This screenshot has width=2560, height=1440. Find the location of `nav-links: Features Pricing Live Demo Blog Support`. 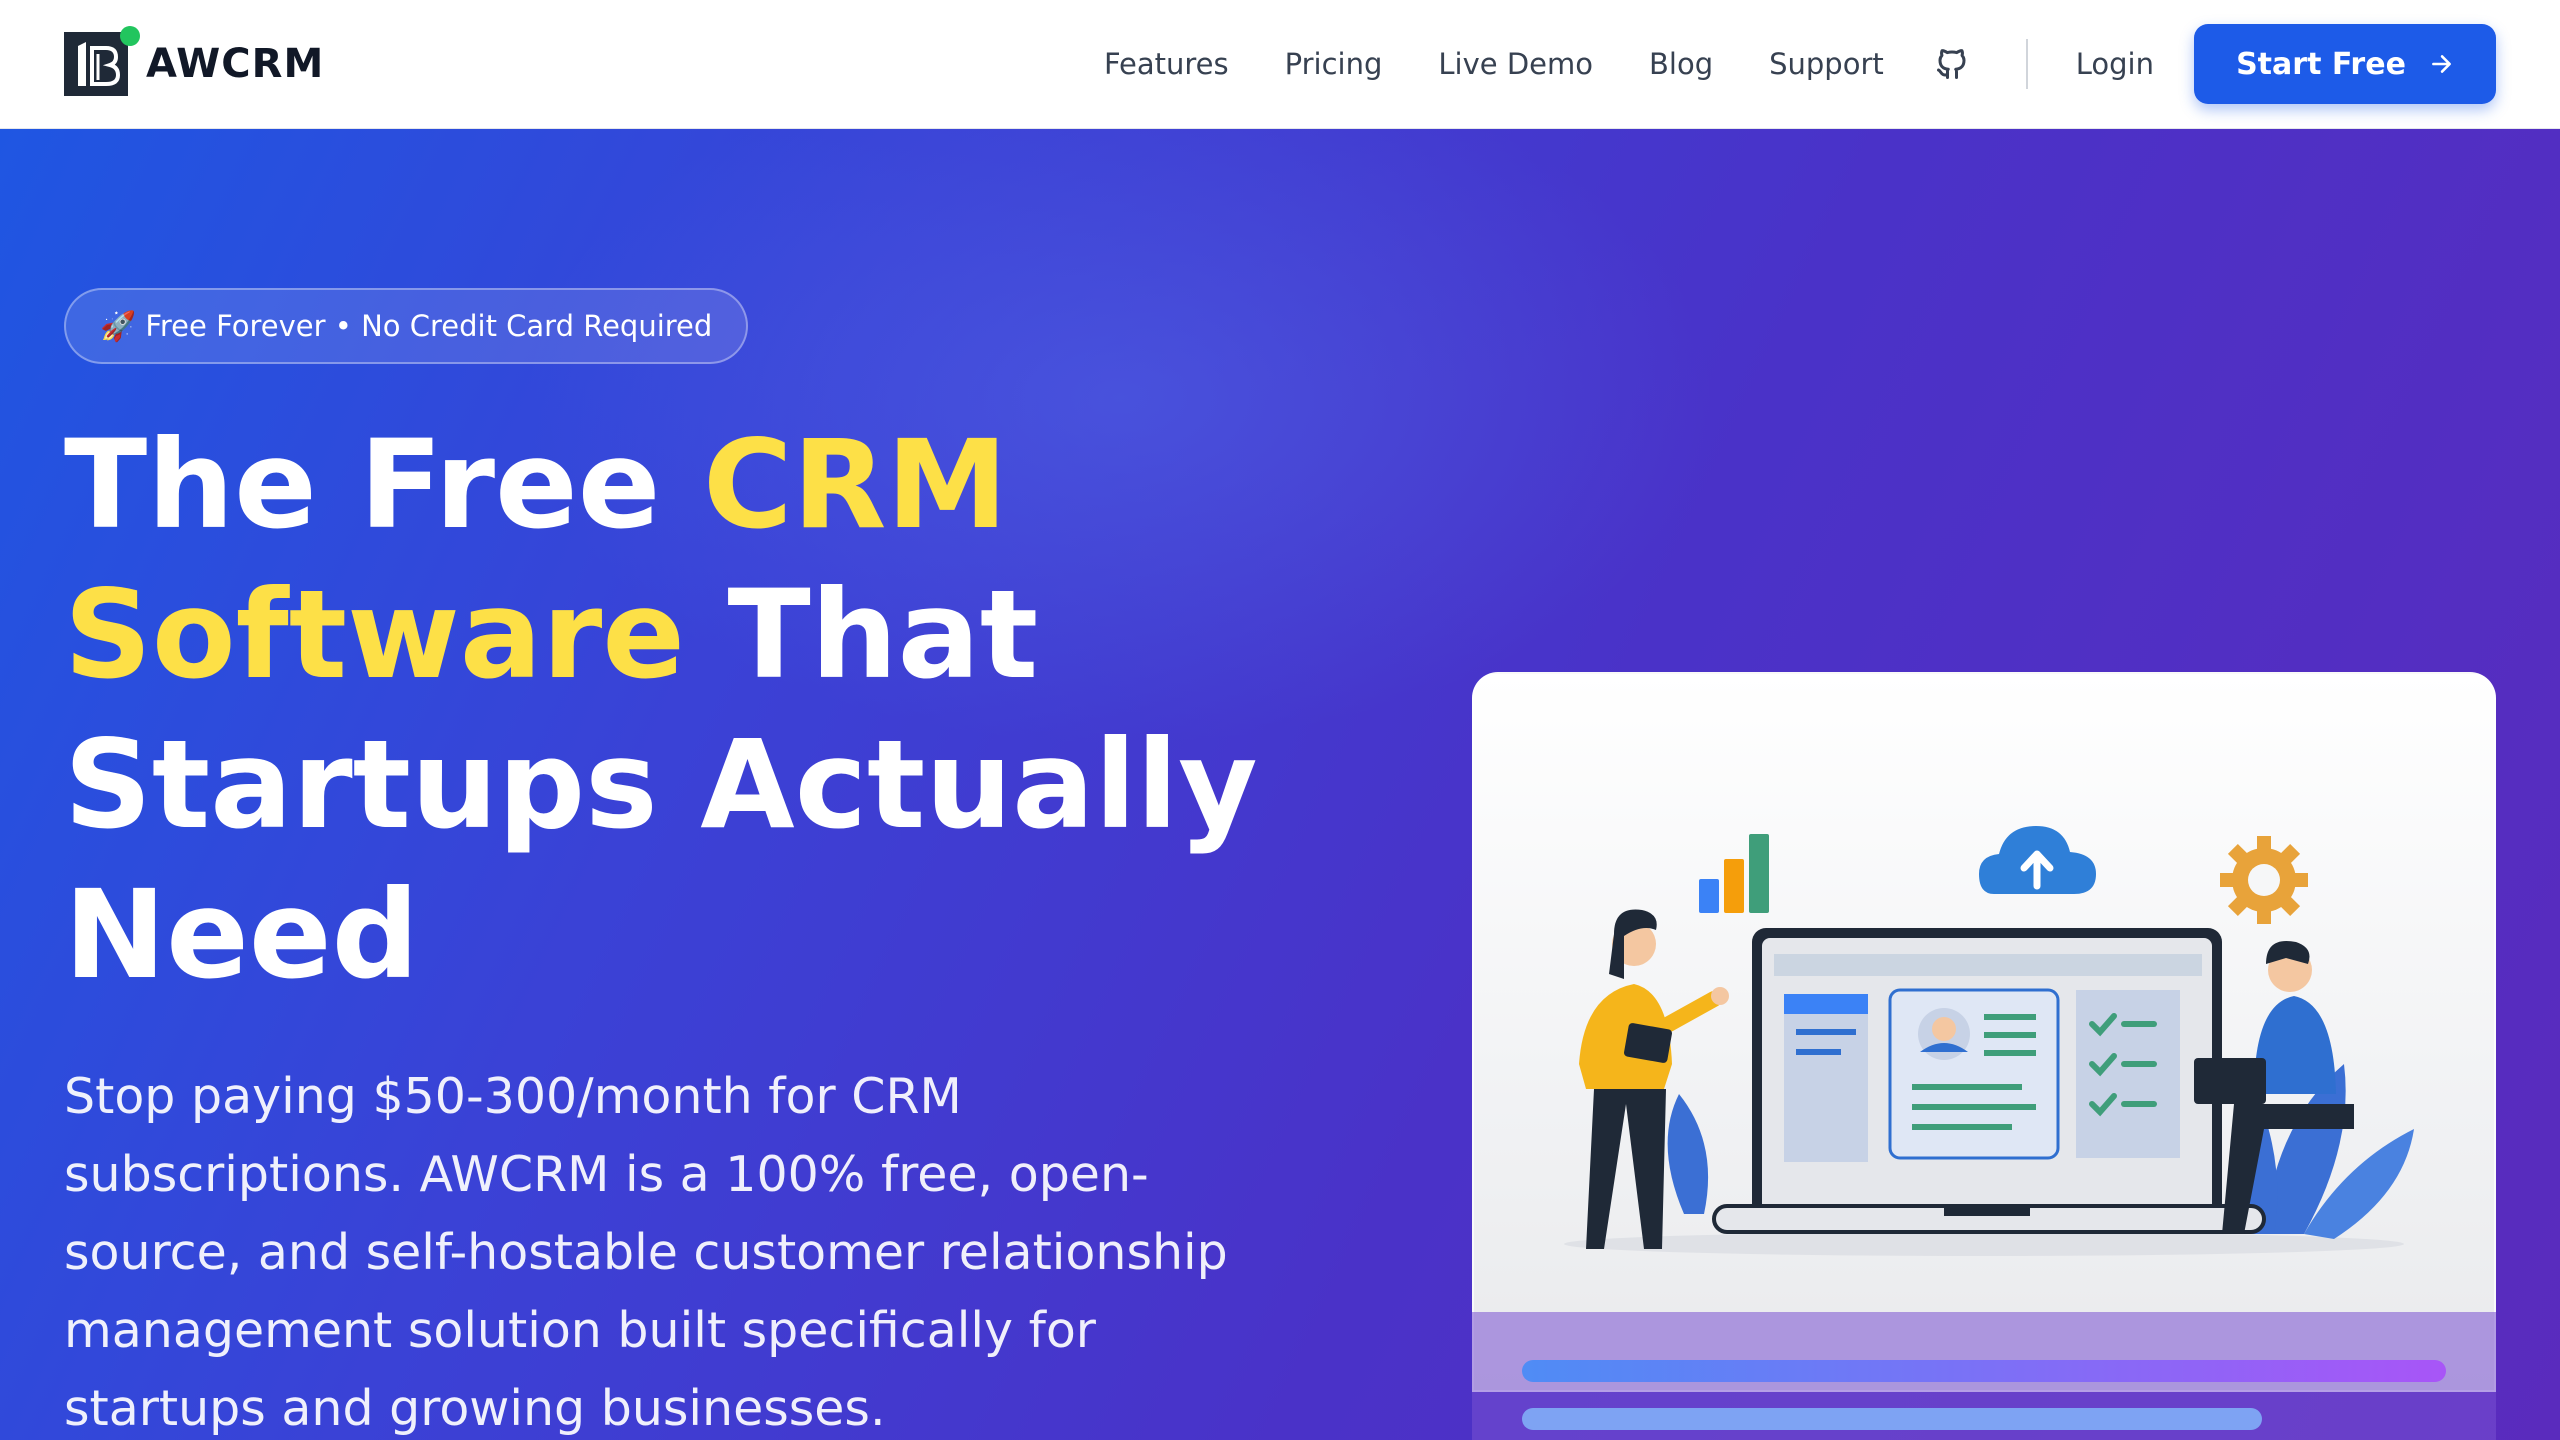

nav-links: Features Pricing Live Demo Blog Support is located at coordinates (1494, 64).